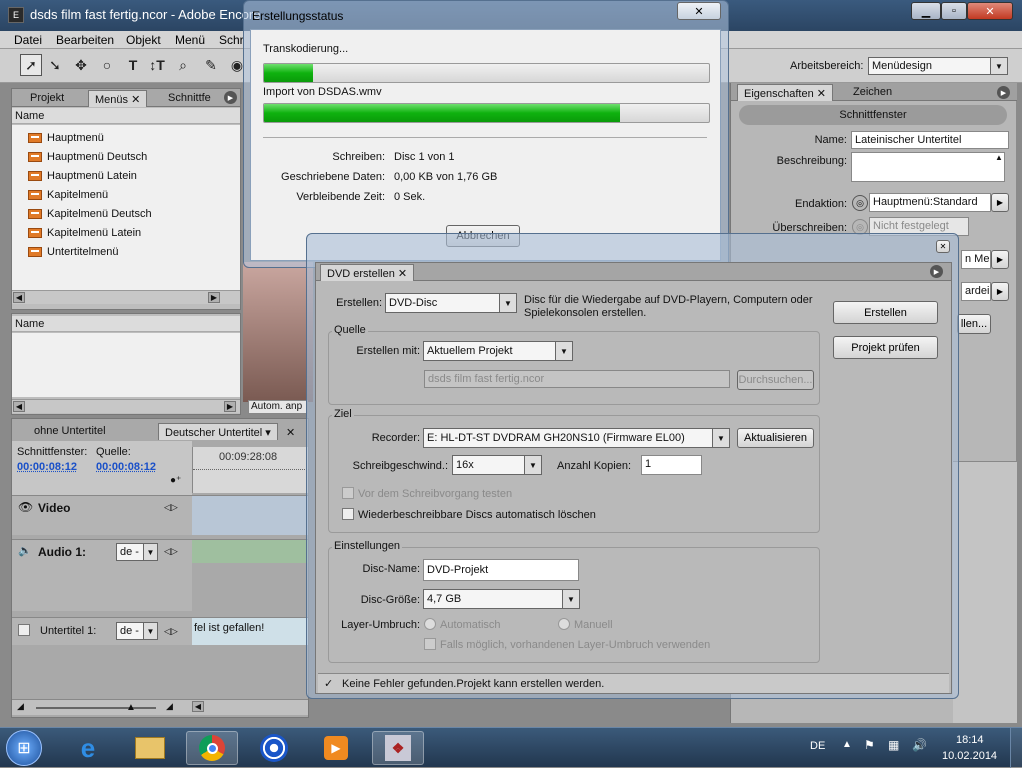  I want to click on layer-manual-radio, so click(564, 624).